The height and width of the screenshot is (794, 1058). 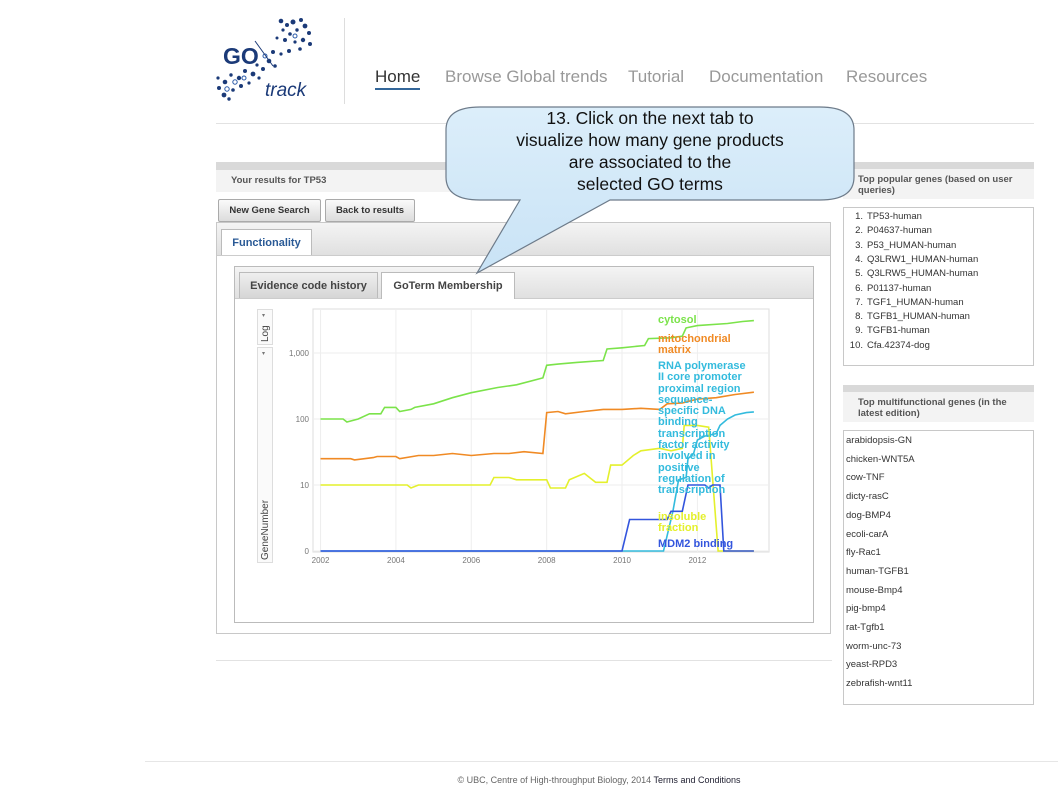 I want to click on popular-gene-item: 4. Q3LRW1_HUMAN-human, so click(x=913, y=259).